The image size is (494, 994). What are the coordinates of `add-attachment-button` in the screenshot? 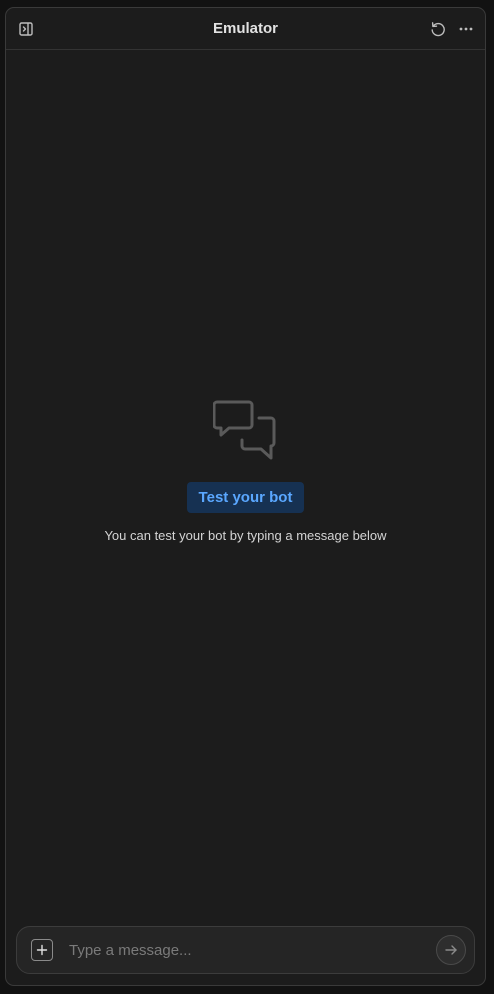 It's located at (42, 950).